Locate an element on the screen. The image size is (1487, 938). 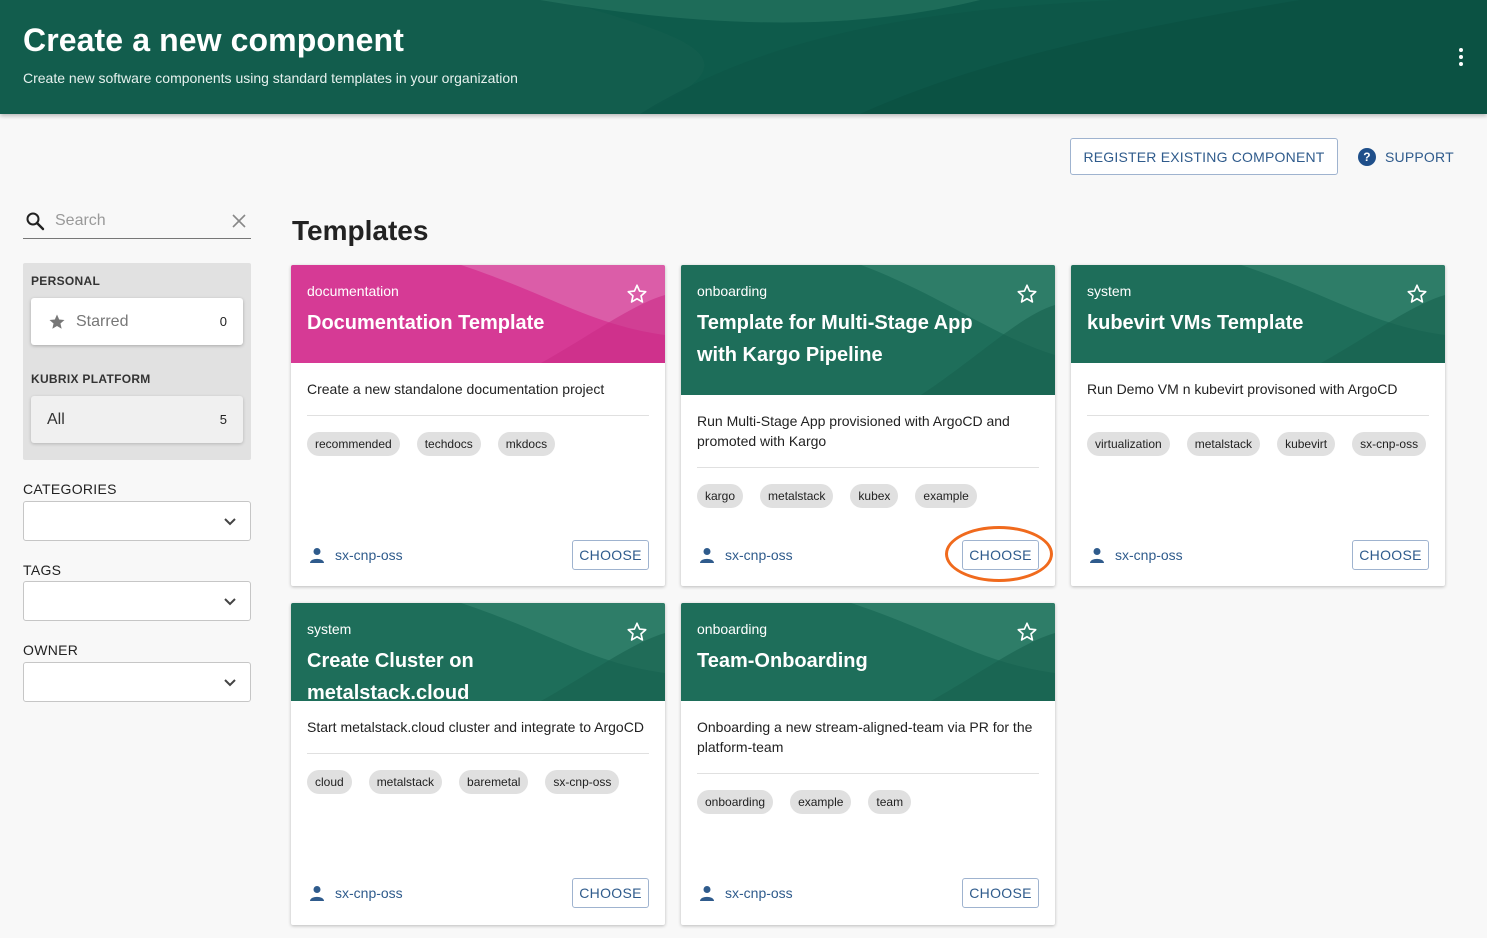
tag-chip: kubex is located at coordinates (874, 496).